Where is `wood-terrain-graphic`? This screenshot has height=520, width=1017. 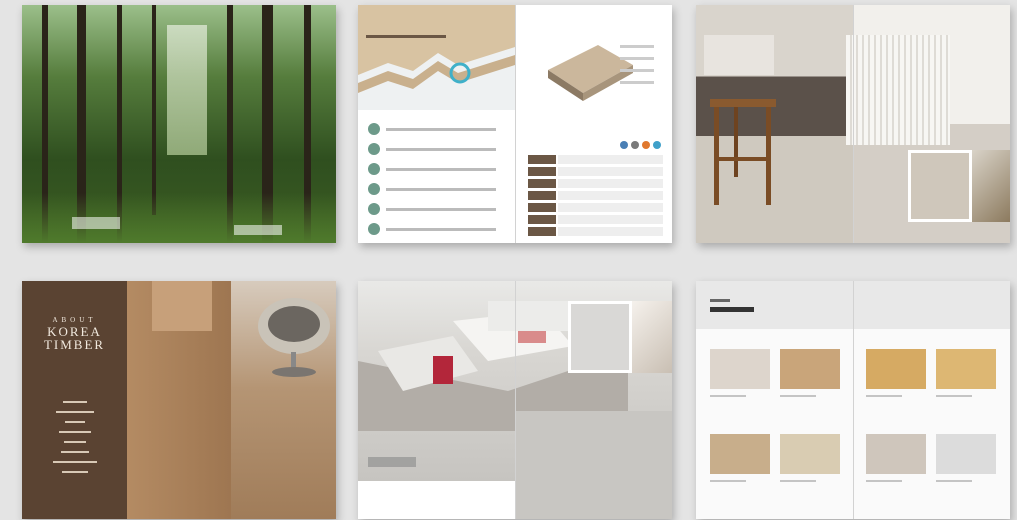 wood-terrain-graphic is located at coordinates (436, 57).